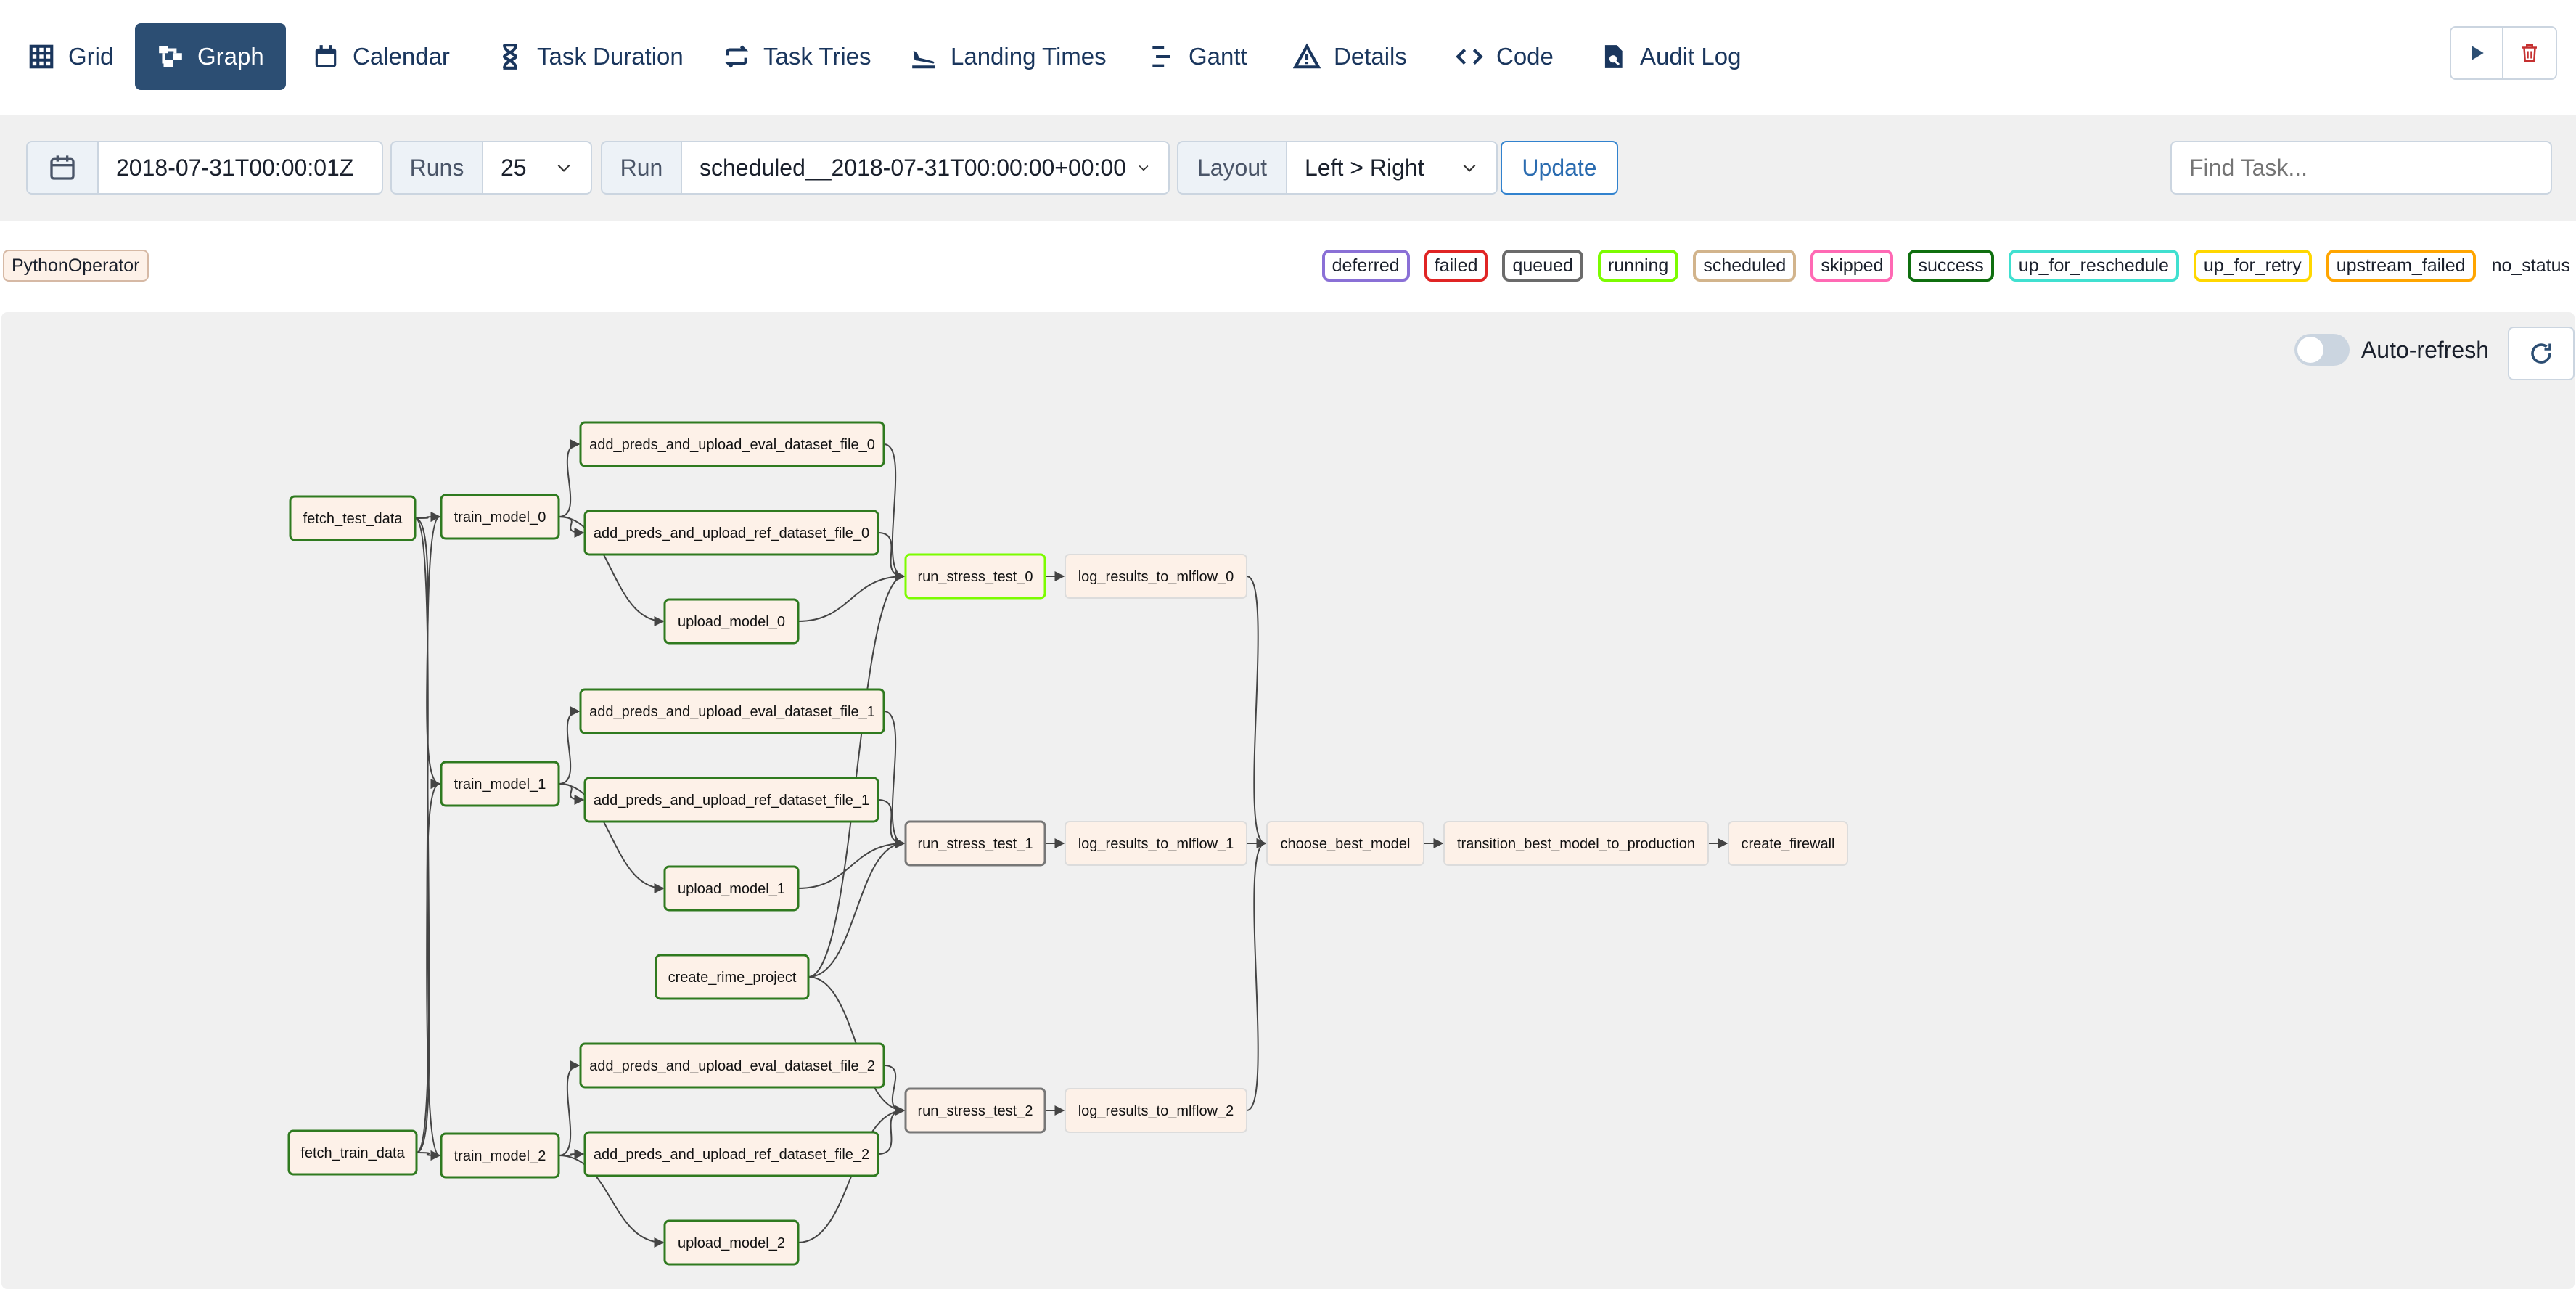 This screenshot has height=1289, width=2576. I want to click on state-legend-upstream-failed: upstream_failed, so click(2401, 266).